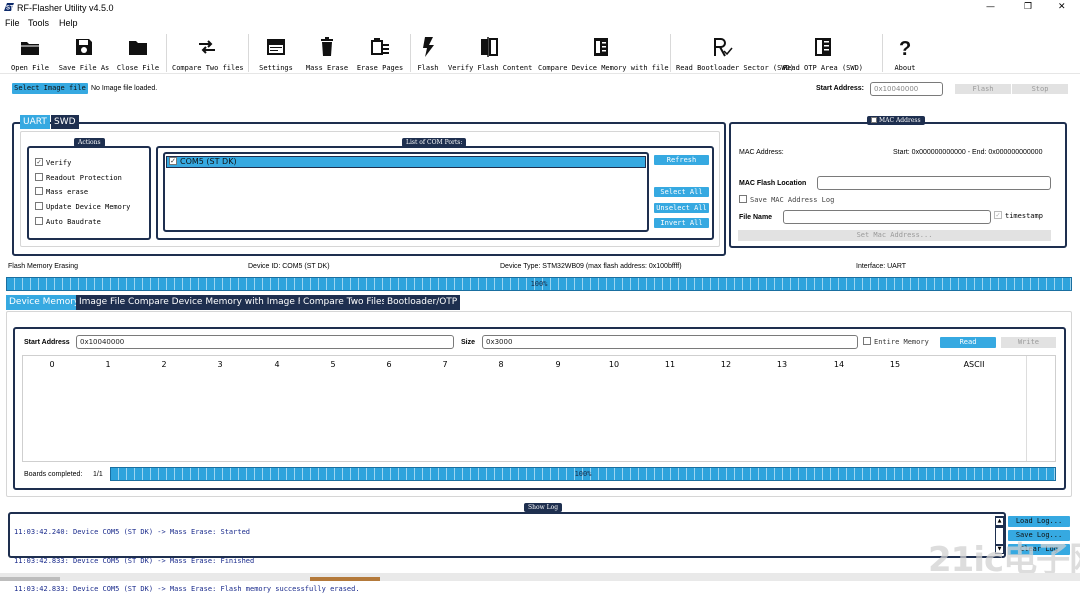  What do you see at coordinates (723, 47) in the screenshot?
I see `read-bootloader-icon` at bounding box center [723, 47].